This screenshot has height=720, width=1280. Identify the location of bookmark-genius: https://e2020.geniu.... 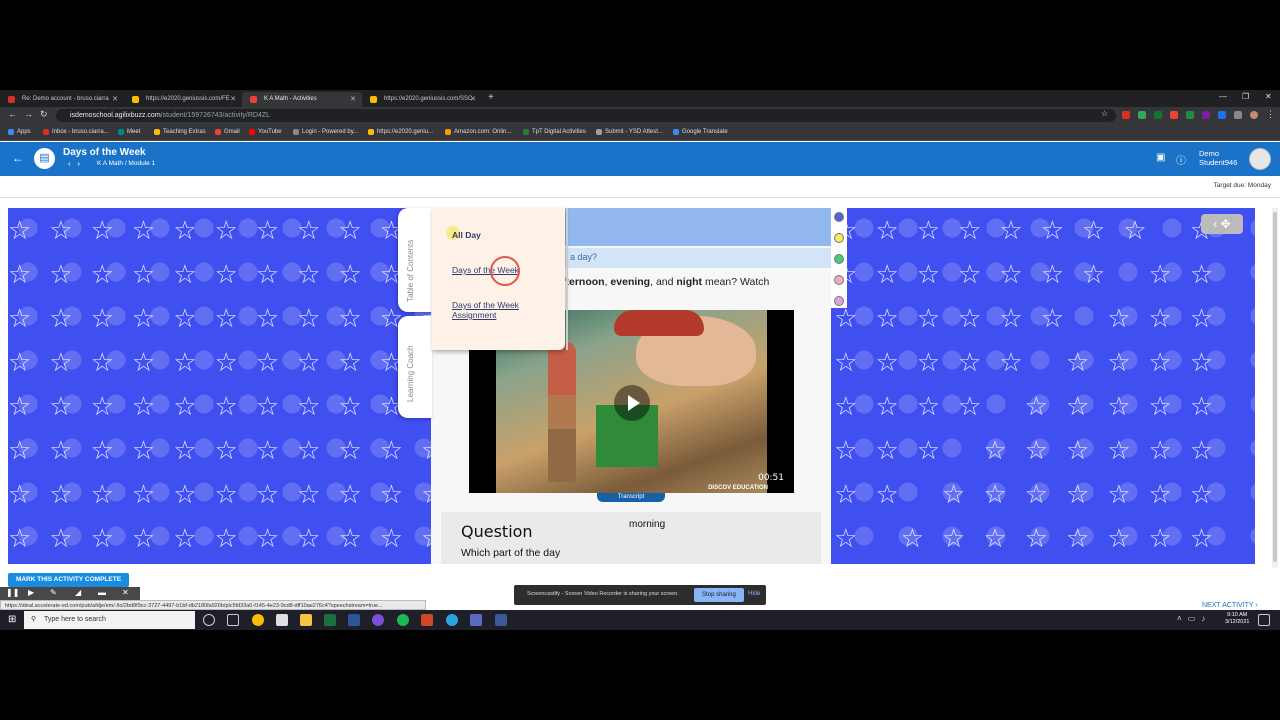
(400, 132).